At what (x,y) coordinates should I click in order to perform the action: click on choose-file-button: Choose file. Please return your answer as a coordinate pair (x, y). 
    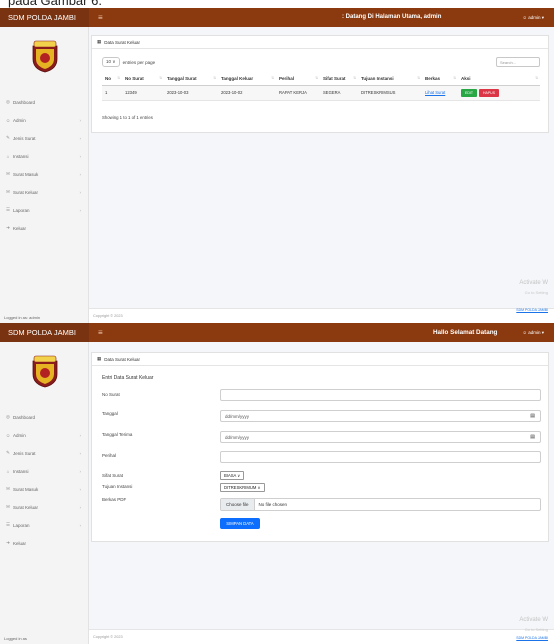
    Looking at the image, I should click on (238, 504).